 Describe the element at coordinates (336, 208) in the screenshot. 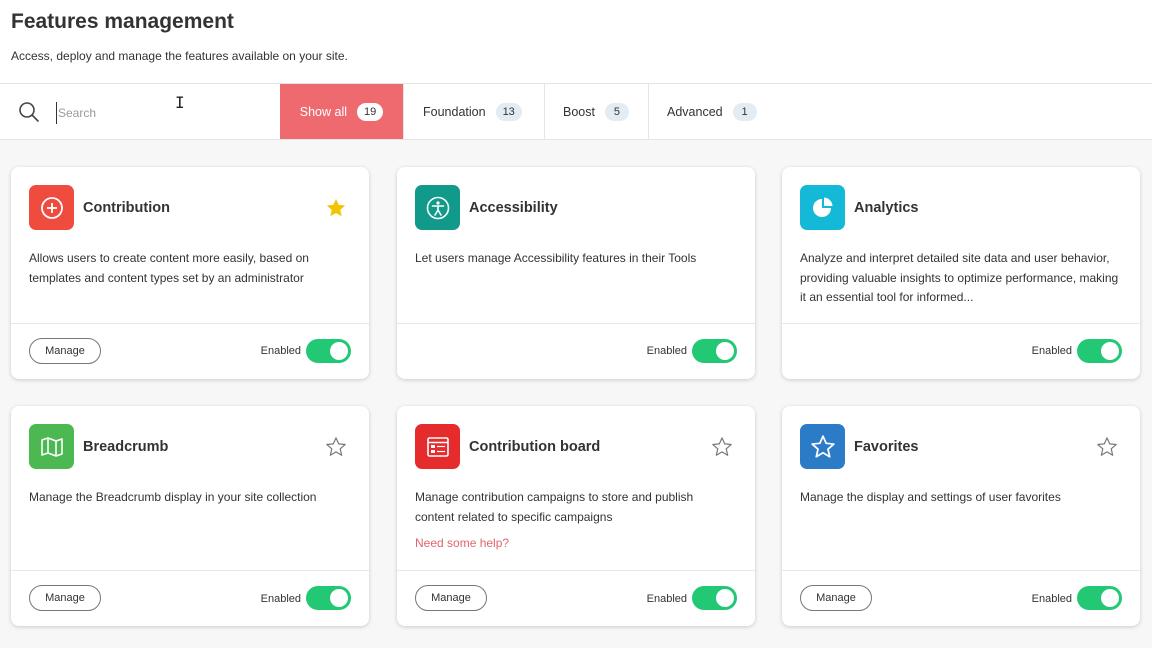

I see `favorite-star-filled-icon` at that location.